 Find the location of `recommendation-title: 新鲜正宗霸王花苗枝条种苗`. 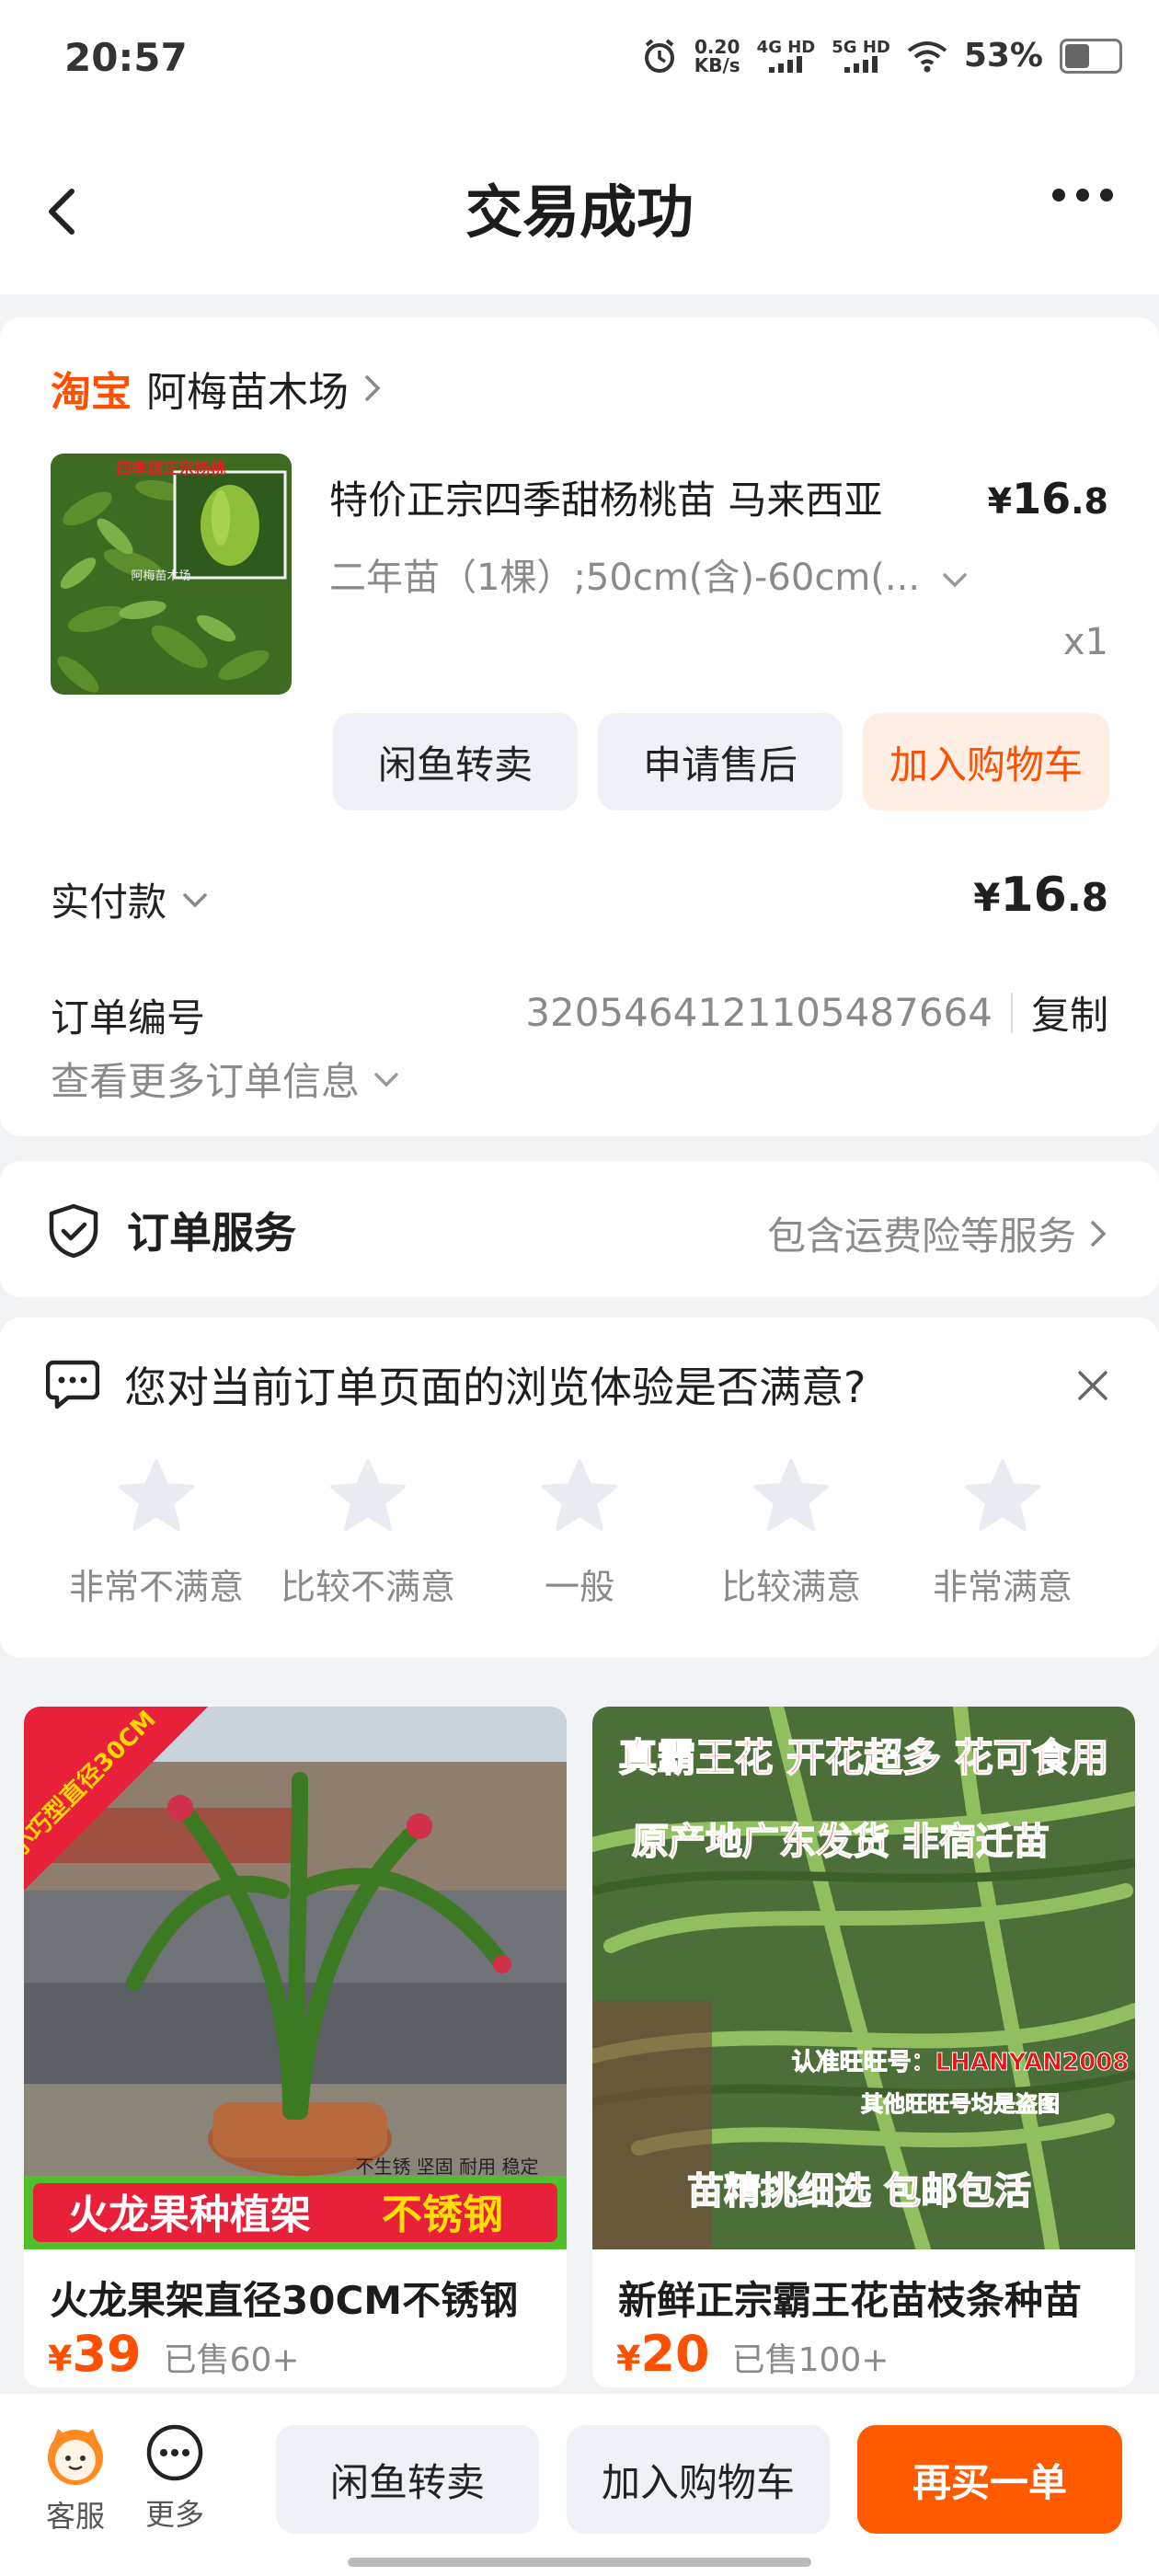

recommendation-title: 新鲜正宗霸王花苗枝条种苗 is located at coordinates (850, 2300).